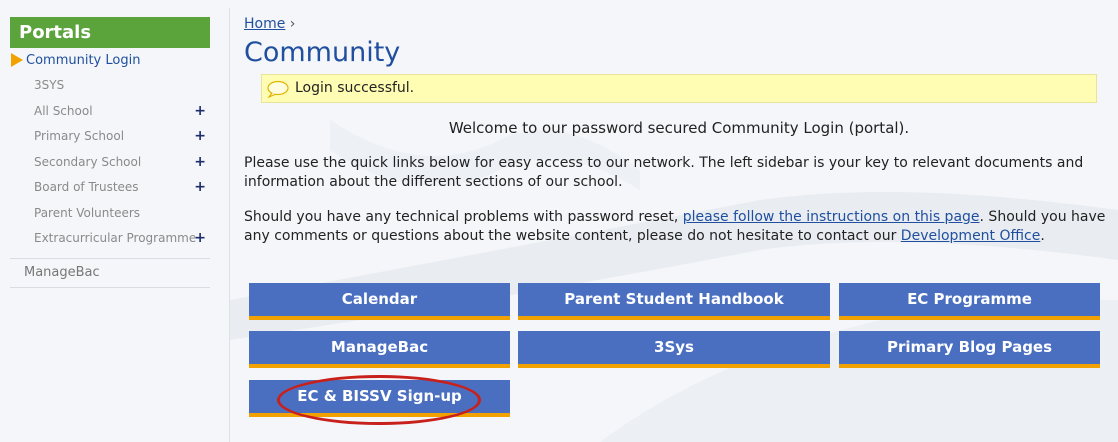  I want to click on sidebar-item-primary-school: Primary School +, so click(110, 137).